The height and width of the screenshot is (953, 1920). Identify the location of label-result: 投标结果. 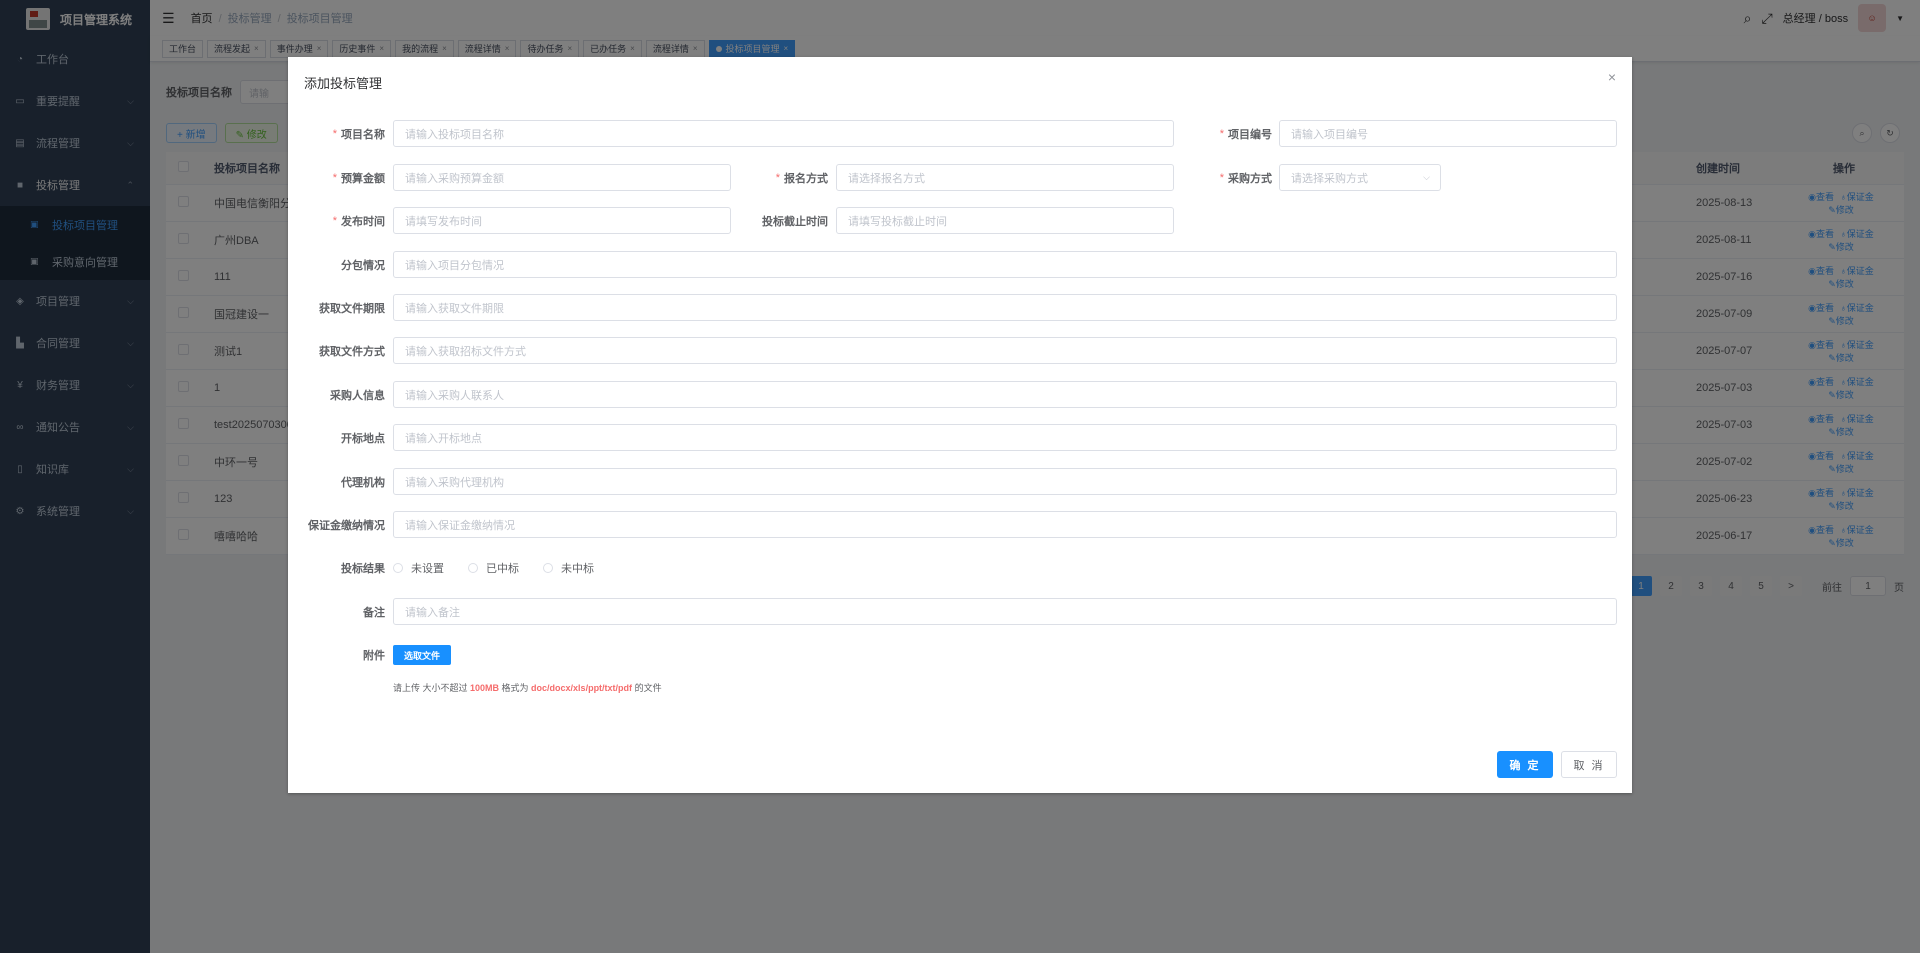
(363, 569).